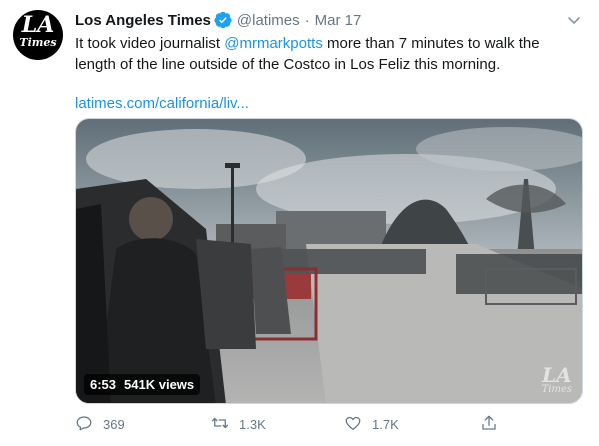  I want to click on retweet-button: 1.3K, so click(238, 424).